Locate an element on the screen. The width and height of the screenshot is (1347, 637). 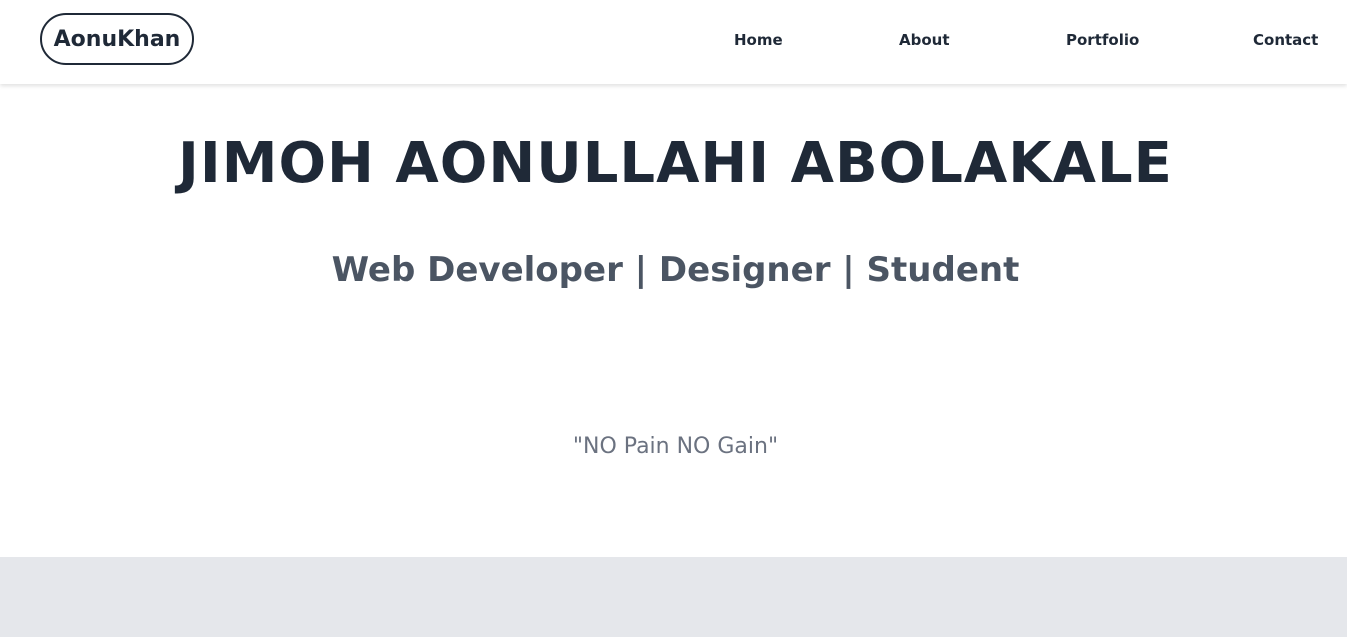
hero-quote: "NO Pain NO Gain" is located at coordinates (675, 446).